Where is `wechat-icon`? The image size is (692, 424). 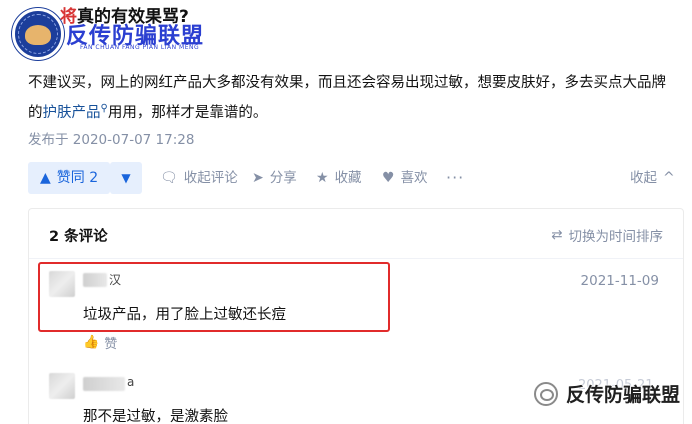
wechat-icon is located at coordinates (546, 393).